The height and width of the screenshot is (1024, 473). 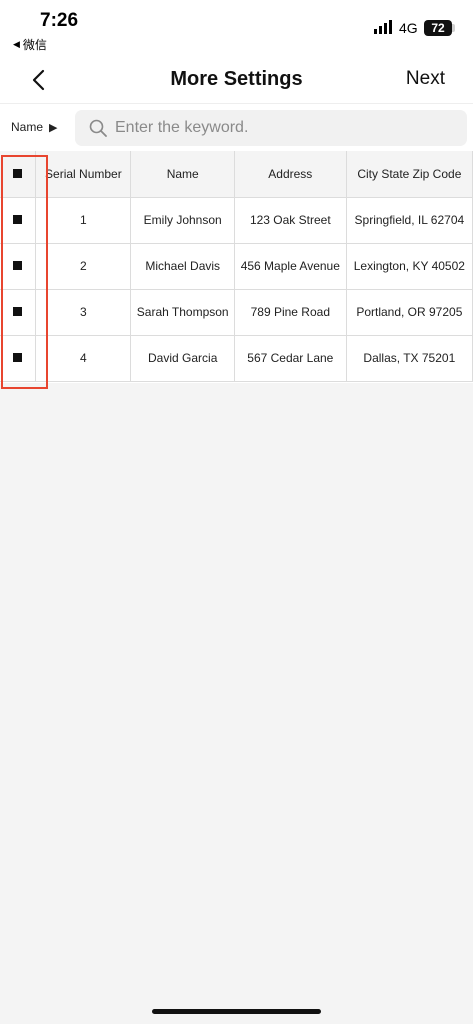 What do you see at coordinates (83, 358) in the screenshot?
I see `cell-serial: 4` at bounding box center [83, 358].